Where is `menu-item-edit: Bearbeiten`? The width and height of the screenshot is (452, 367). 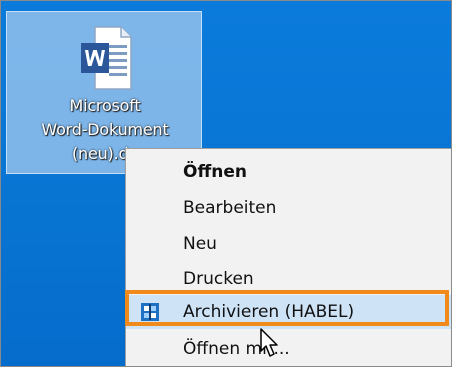
menu-item-edit: Bearbeiten is located at coordinates (288, 208).